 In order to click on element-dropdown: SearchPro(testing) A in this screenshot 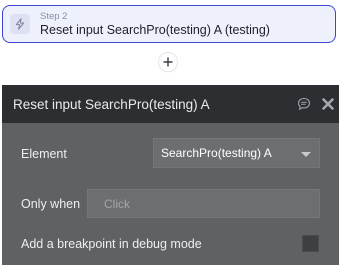, I will do `click(236, 153)`.